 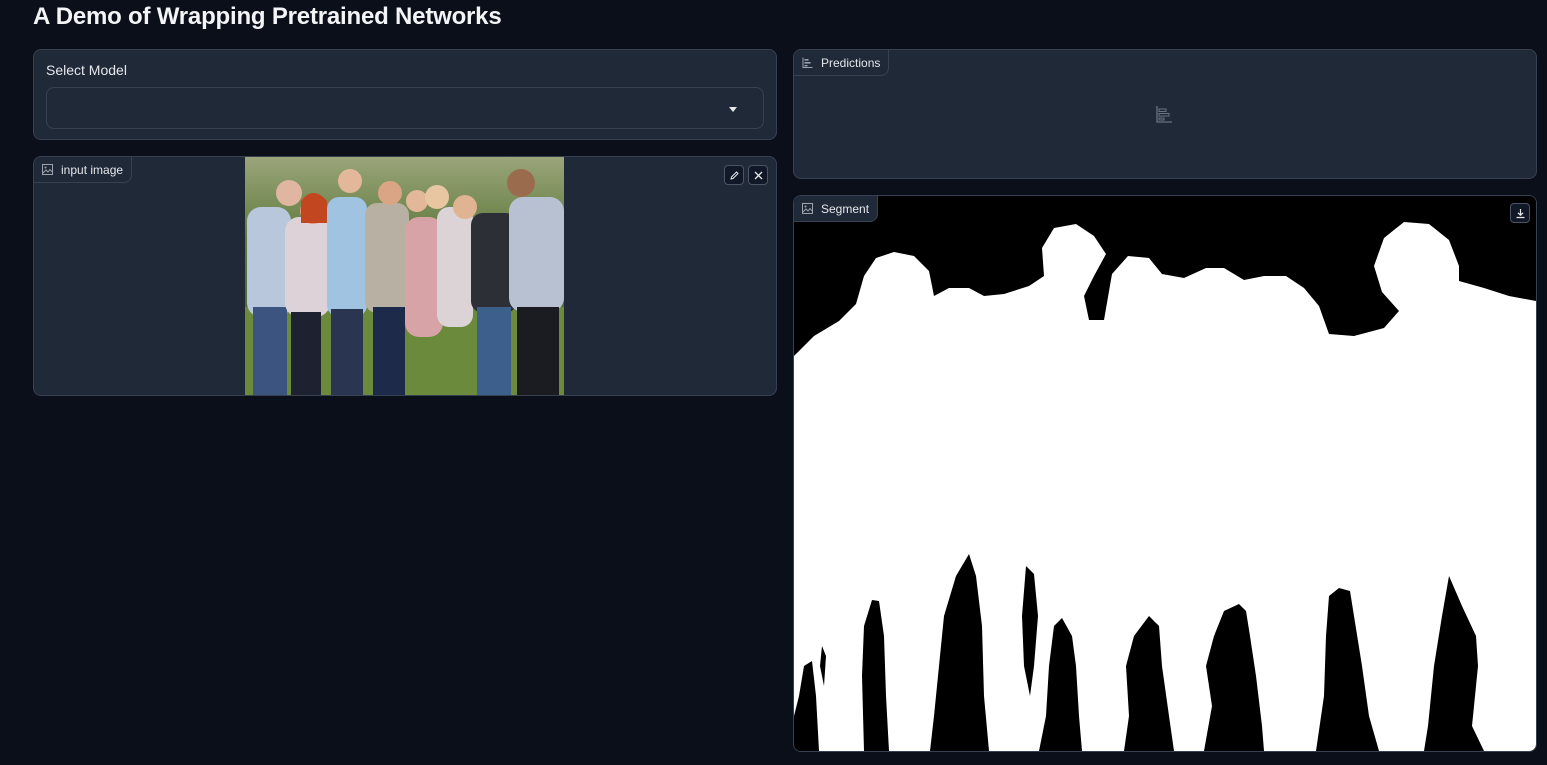 I want to click on input-image-label: input image, so click(x=83, y=170).